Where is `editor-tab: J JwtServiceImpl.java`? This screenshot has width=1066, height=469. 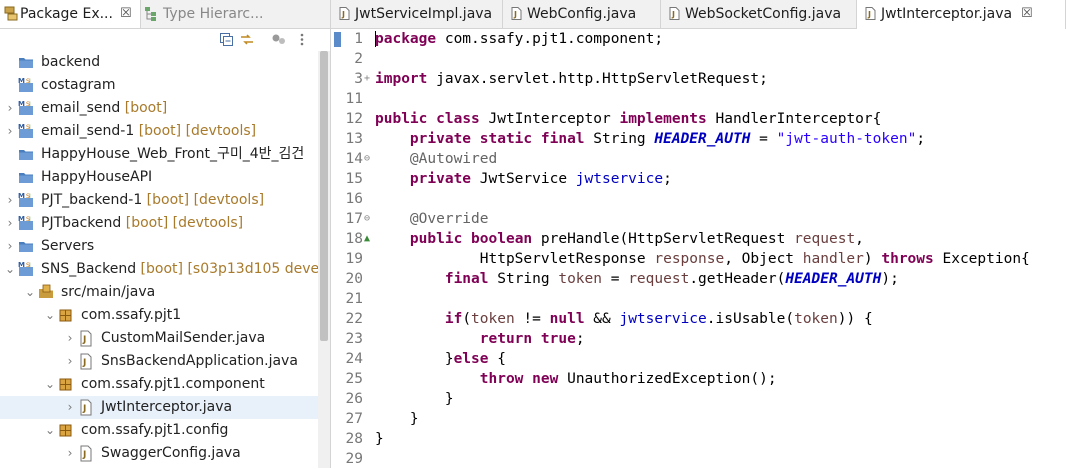
editor-tab: J JwtServiceImpl.java is located at coordinates (417, 14).